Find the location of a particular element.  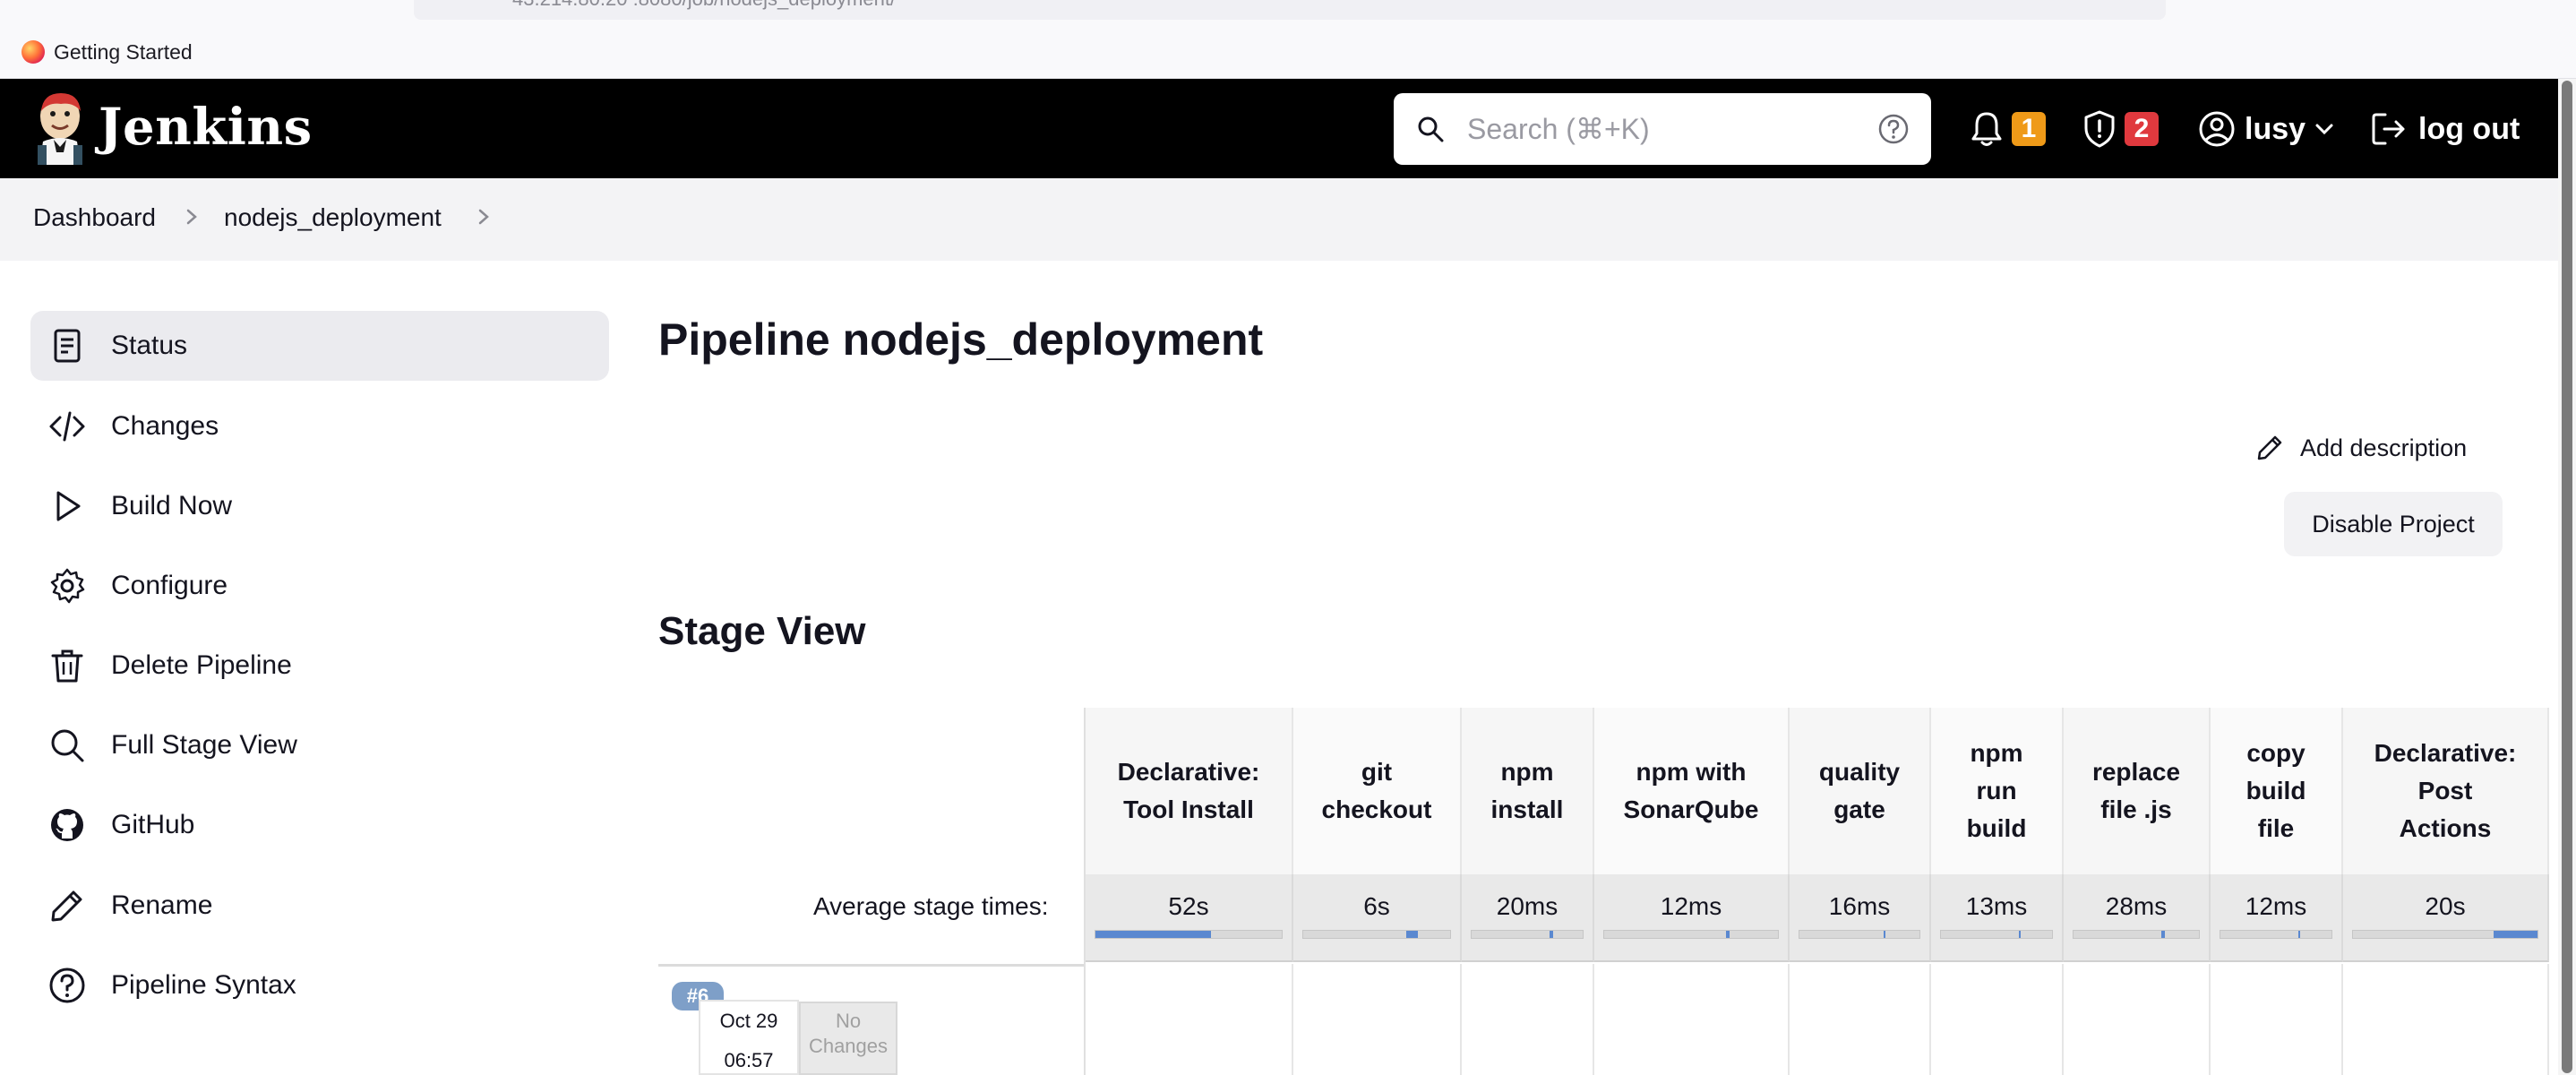

search-input is located at coordinates (1664, 129).